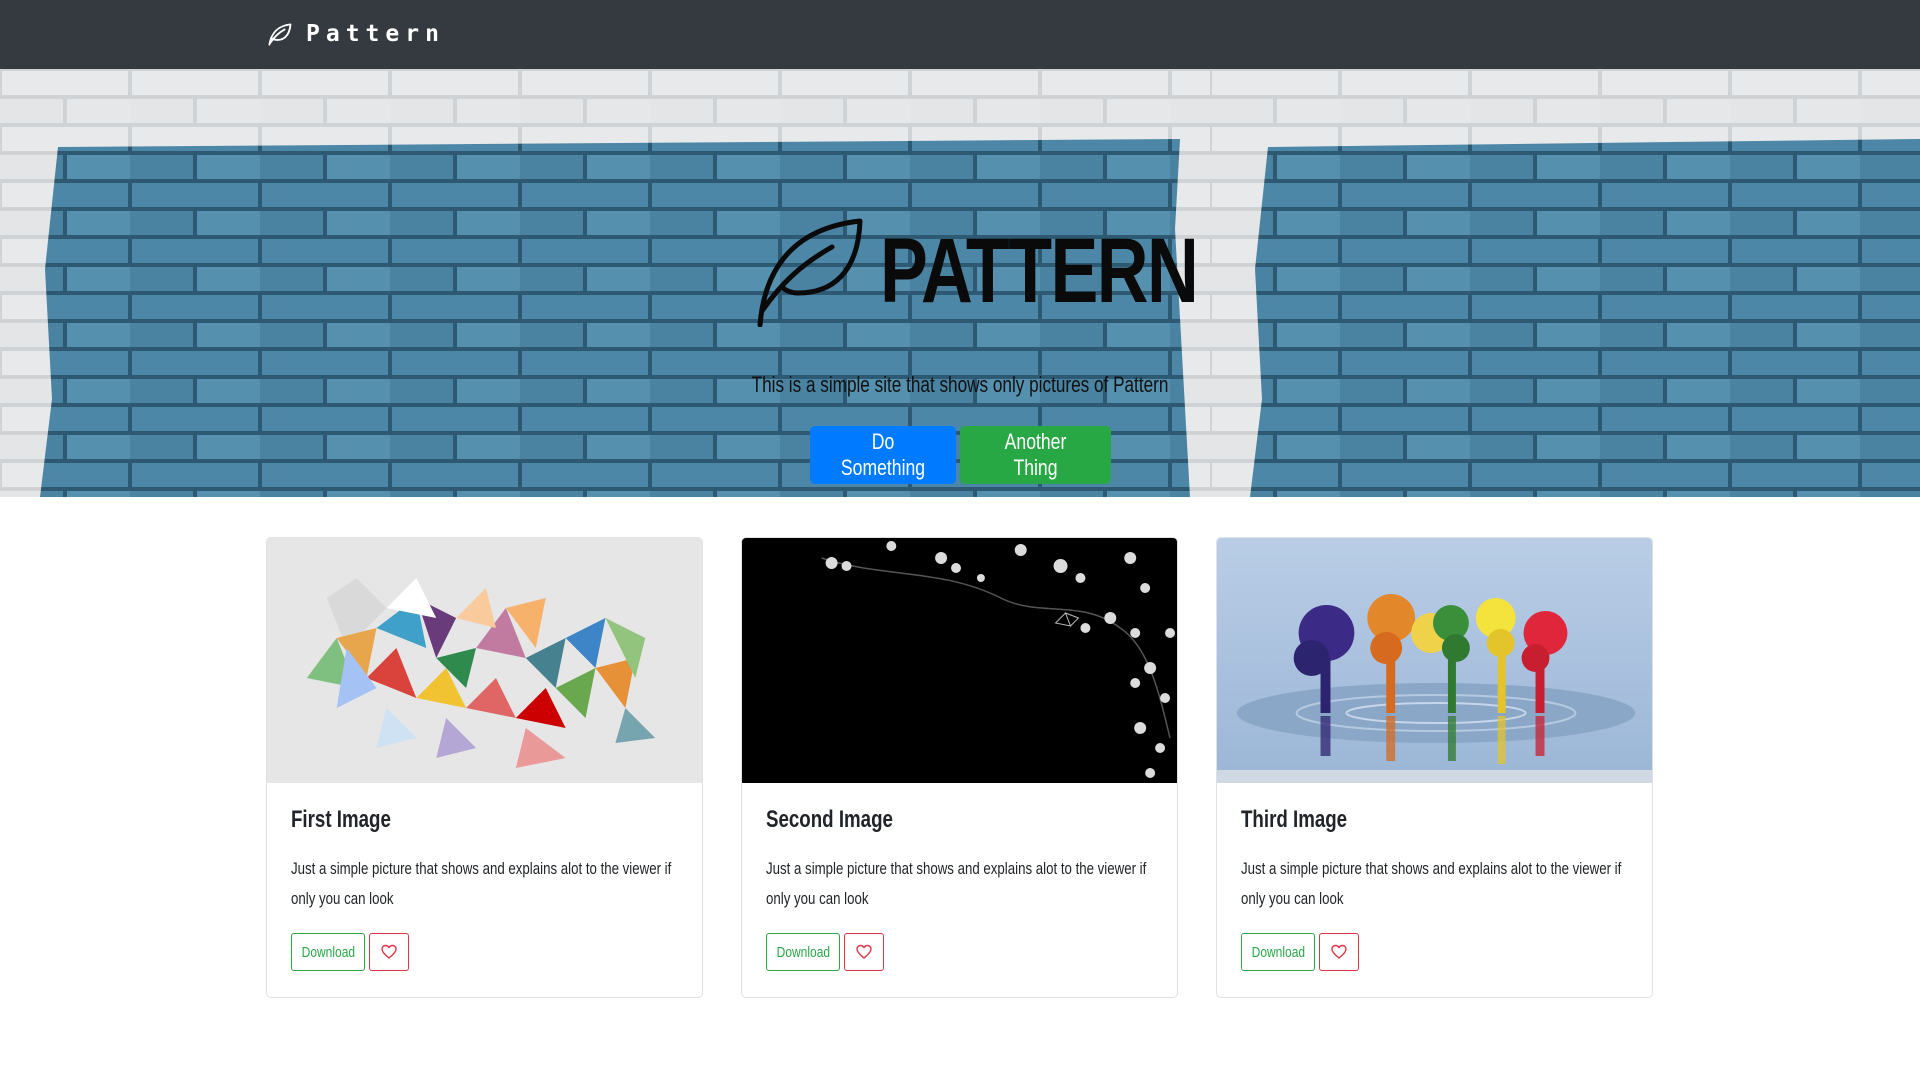 The image size is (1920, 1080). What do you see at coordinates (959, 660) in the screenshot?
I see `card-image-flowers` at bounding box center [959, 660].